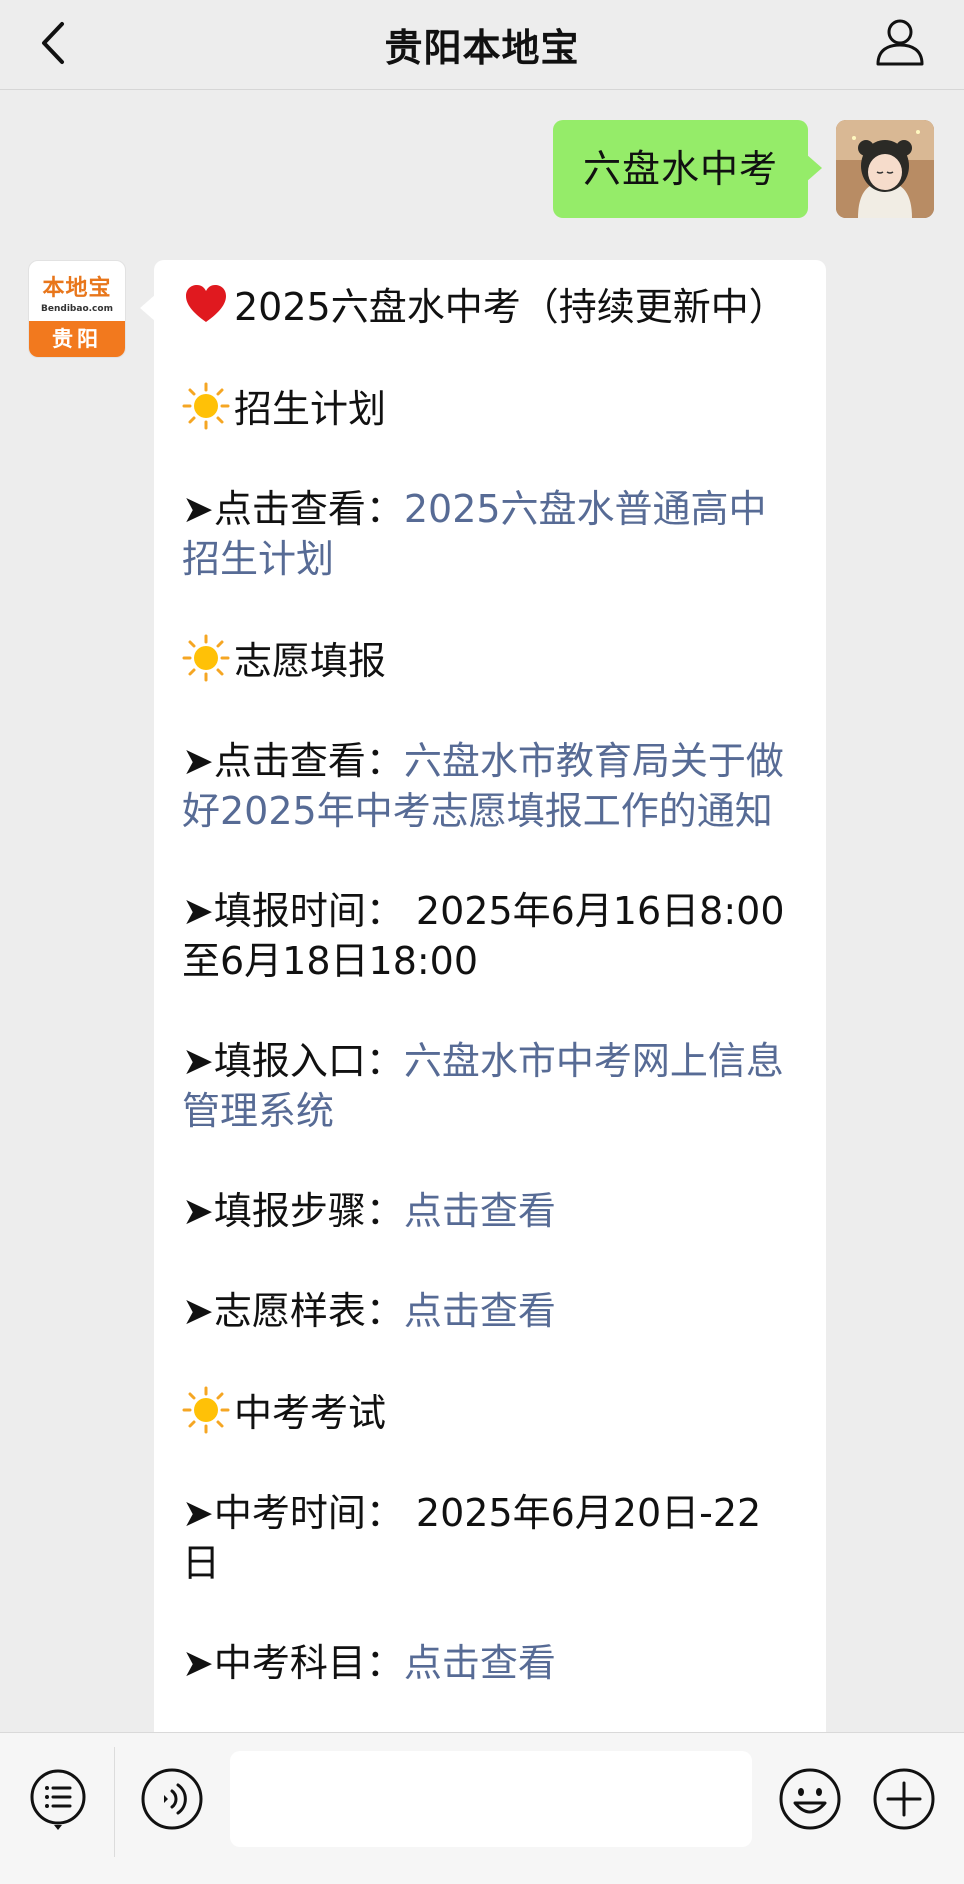 The height and width of the screenshot is (1884, 964). Describe the element at coordinates (491, 1799) in the screenshot. I see `message-input` at that location.